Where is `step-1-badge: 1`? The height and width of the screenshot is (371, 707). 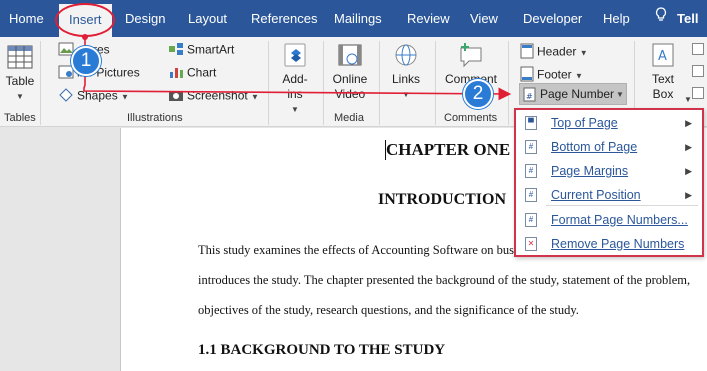
step-1-badge: 1 is located at coordinates (86, 61).